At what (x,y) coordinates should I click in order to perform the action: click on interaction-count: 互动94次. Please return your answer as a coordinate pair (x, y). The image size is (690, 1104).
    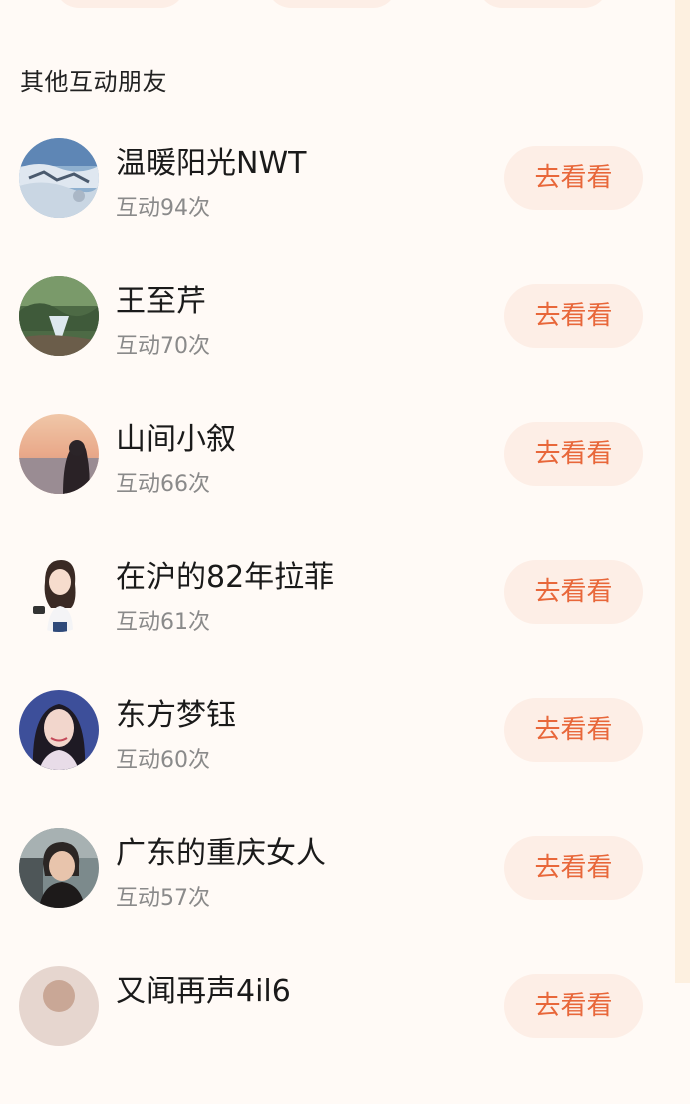
    Looking at the image, I should click on (163, 208).